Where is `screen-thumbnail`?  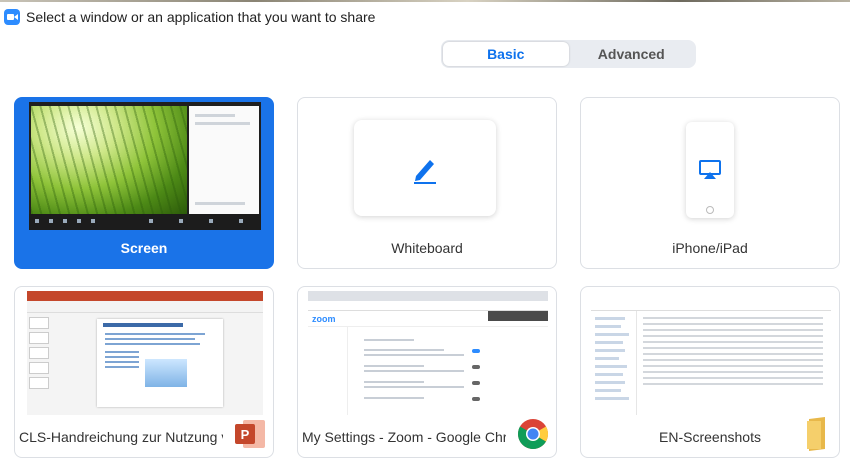 screen-thumbnail is located at coordinates (145, 166).